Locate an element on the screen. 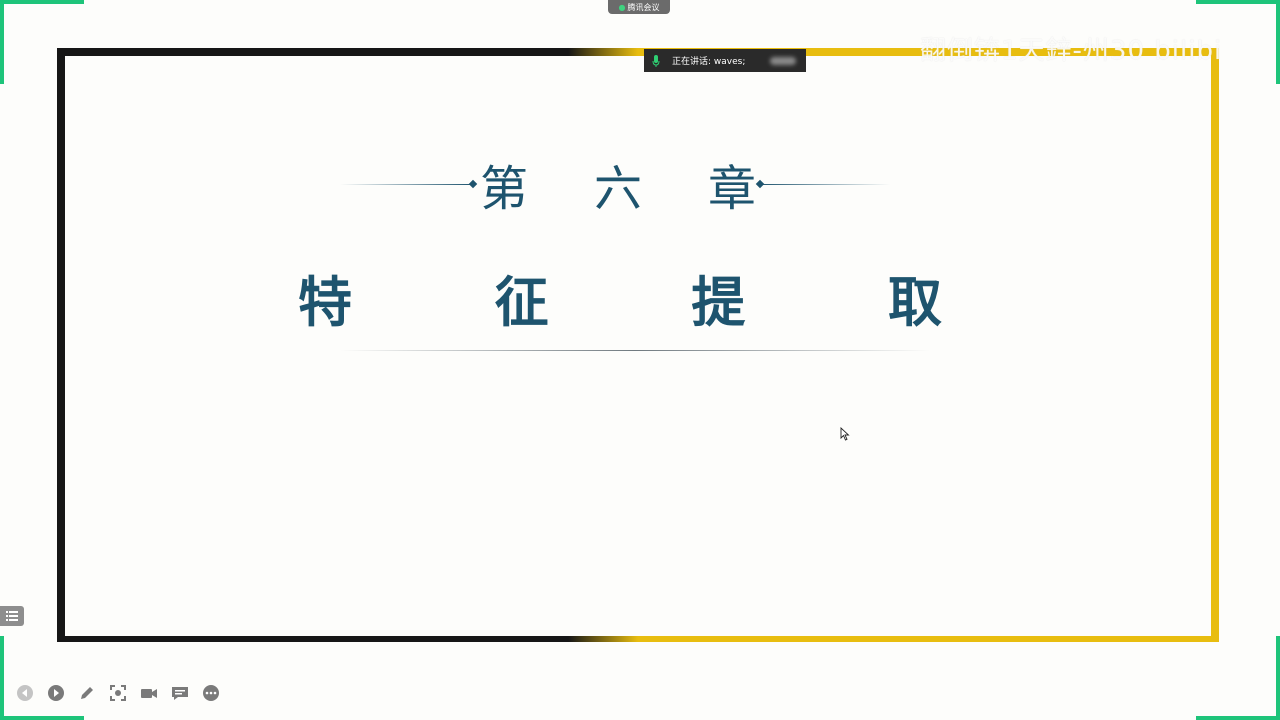 The image size is (1280, 720). title-char: 提 is located at coordinates (718, 302).